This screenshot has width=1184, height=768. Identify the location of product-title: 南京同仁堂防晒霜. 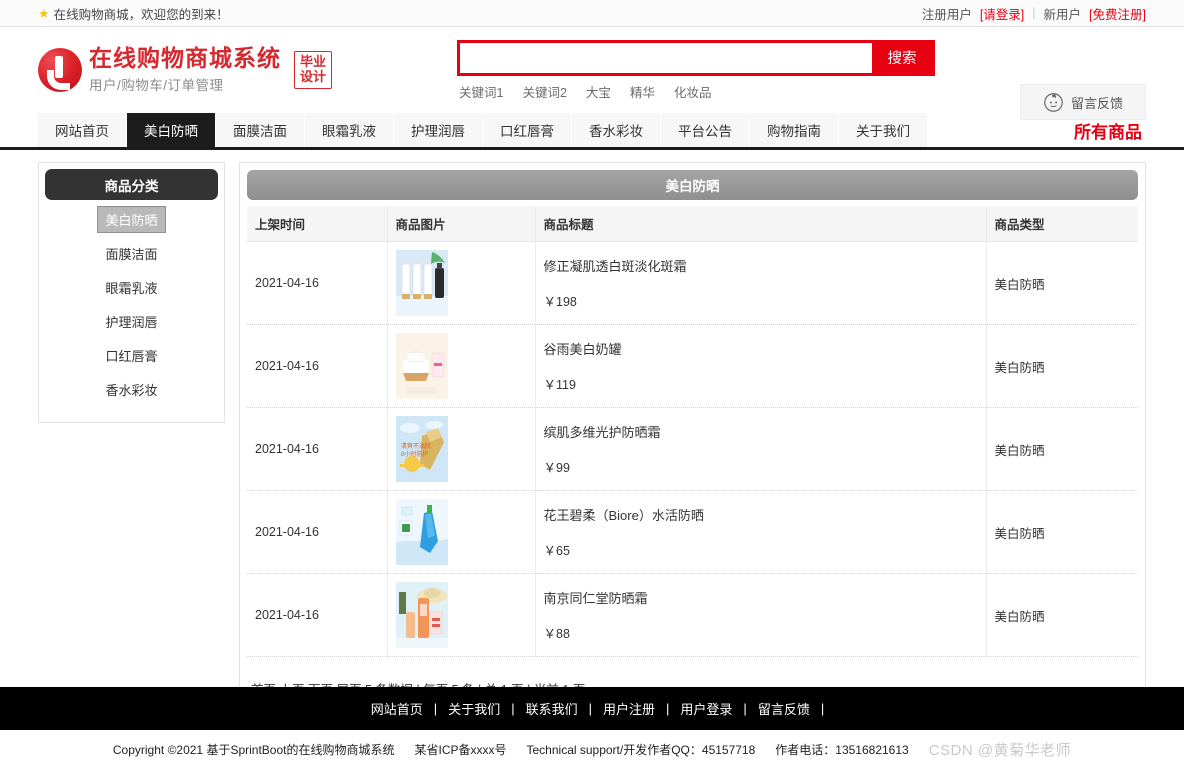
(761, 597).